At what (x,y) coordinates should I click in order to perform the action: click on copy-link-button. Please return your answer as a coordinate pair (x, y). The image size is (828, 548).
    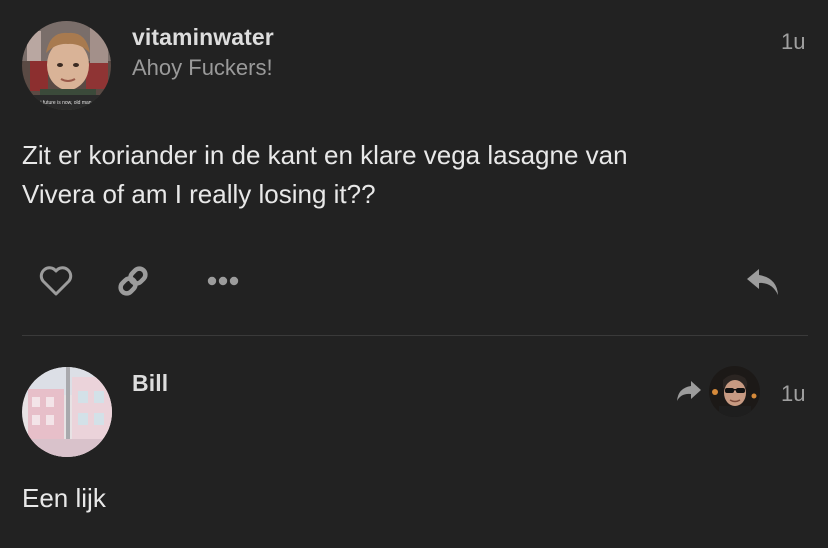
    Looking at the image, I should click on (133, 281).